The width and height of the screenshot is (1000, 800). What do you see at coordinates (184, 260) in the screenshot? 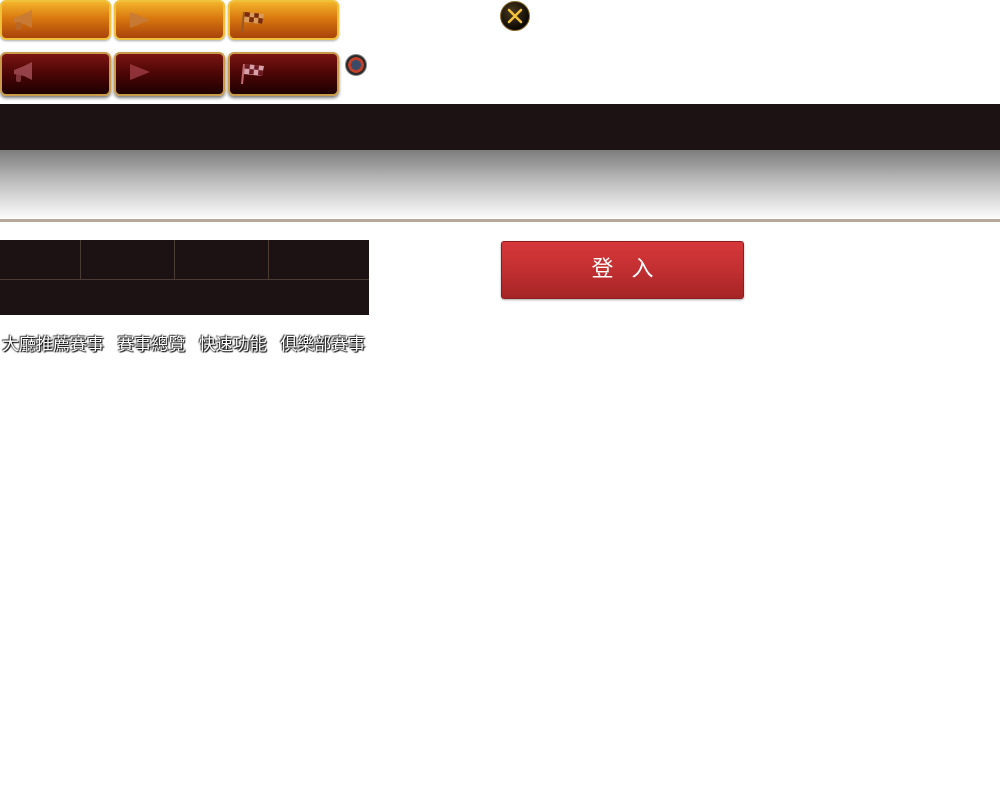
I see `tab-grid-row` at bounding box center [184, 260].